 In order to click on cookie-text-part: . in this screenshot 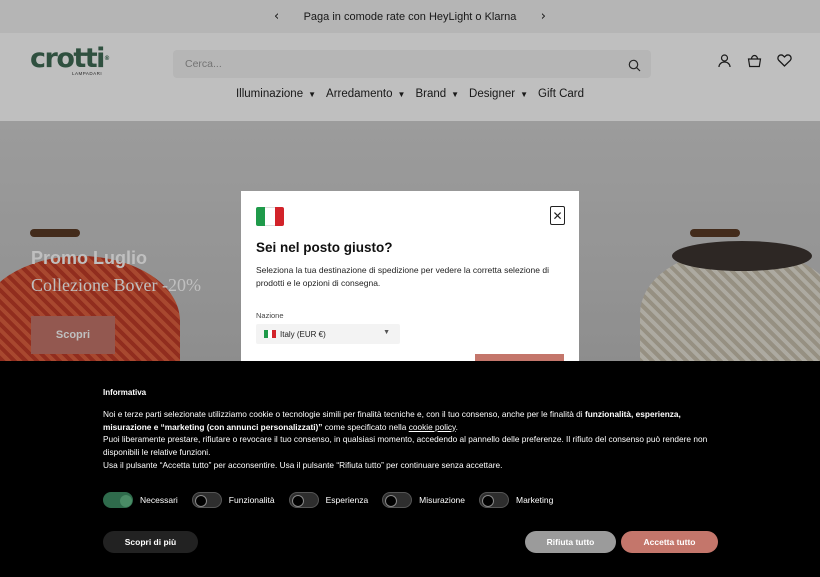, I will do `click(456, 426)`.